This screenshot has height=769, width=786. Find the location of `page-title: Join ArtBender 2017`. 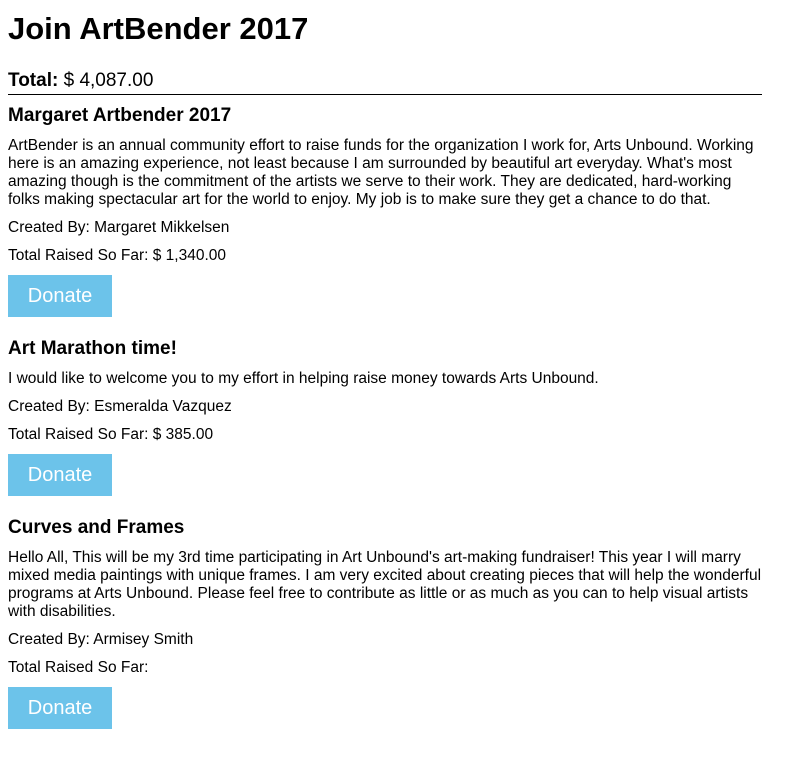

page-title: Join ArtBender 2017 is located at coordinates (158, 28).